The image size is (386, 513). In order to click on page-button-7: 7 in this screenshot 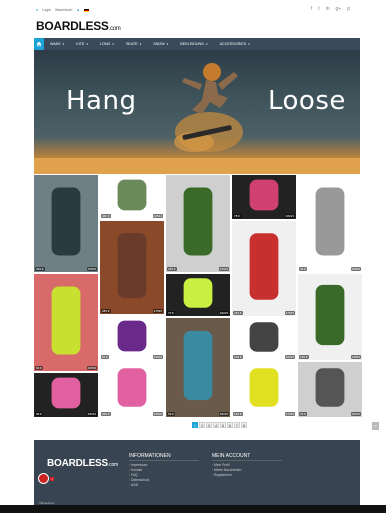, I will do `click(237, 425)`.